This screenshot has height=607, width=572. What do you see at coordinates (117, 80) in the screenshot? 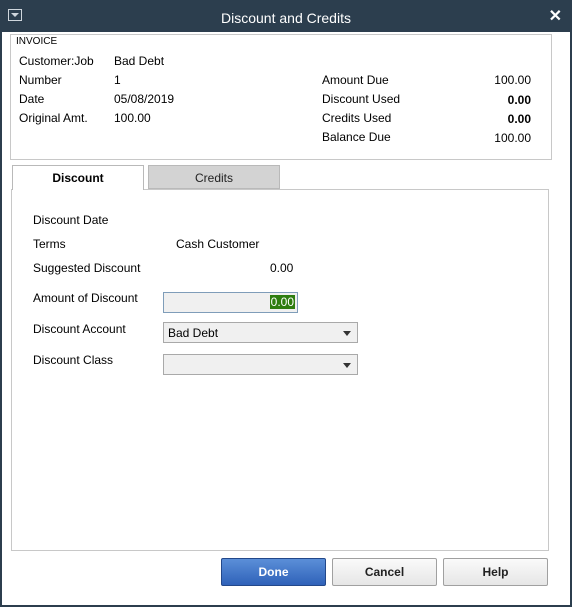
I see `number-value: 1` at bounding box center [117, 80].